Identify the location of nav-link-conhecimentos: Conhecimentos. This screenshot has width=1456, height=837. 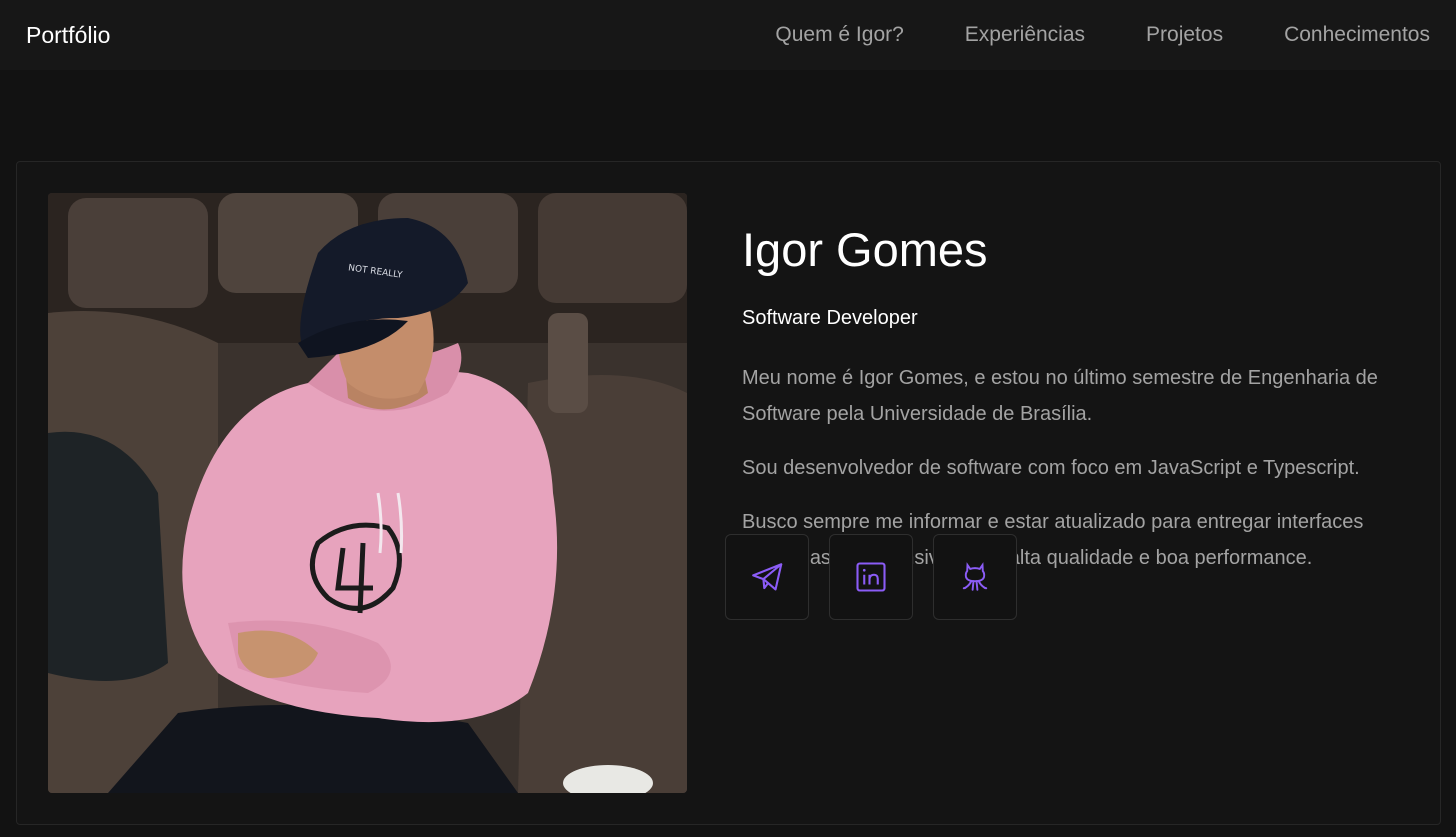
(1357, 35).